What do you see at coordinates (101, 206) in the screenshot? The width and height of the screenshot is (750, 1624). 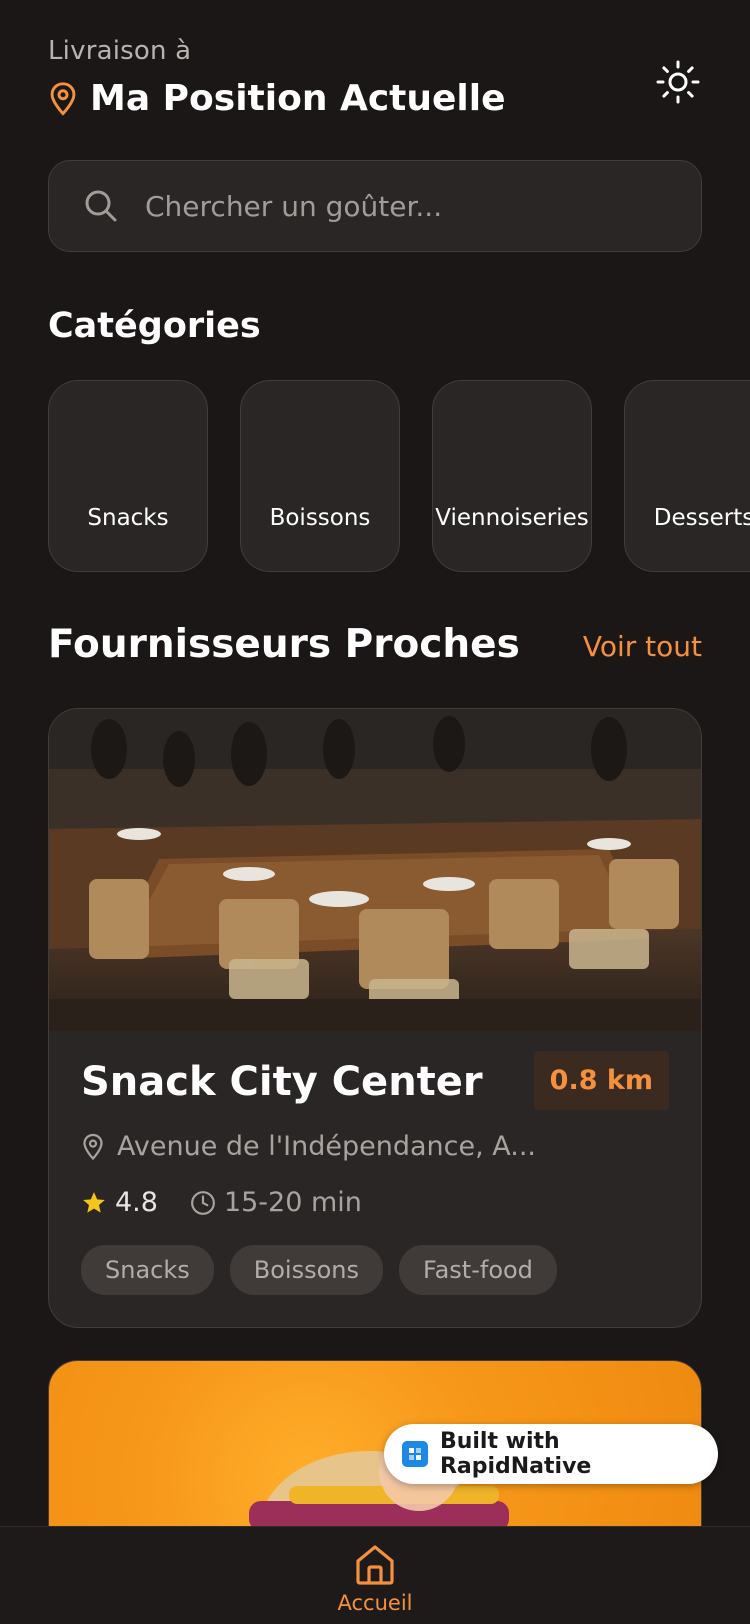 I see `search-icon` at bounding box center [101, 206].